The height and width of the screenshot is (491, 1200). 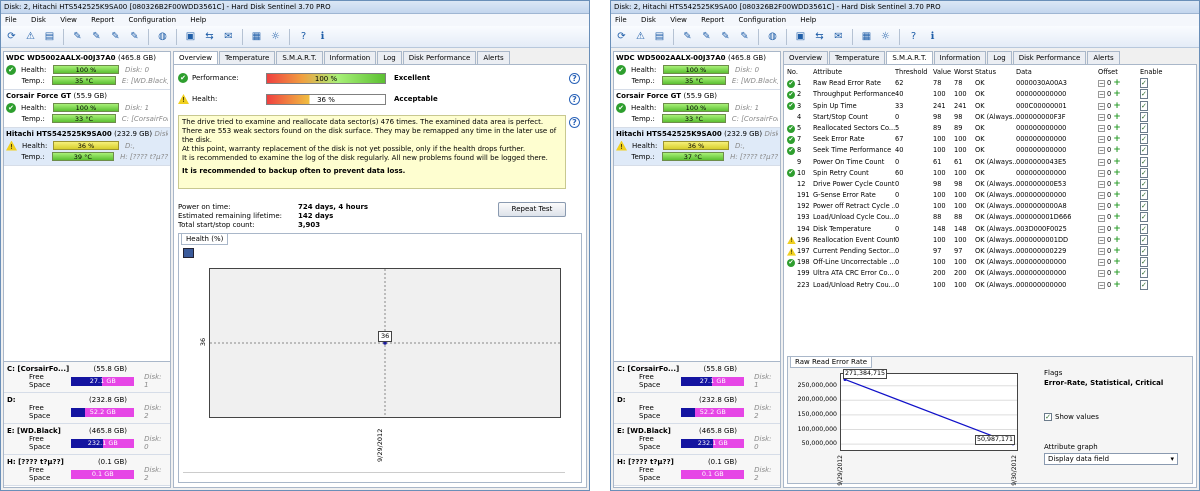 What do you see at coordinates (621, 36) in the screenshot?
I see `refresh-icon: ⟳` at bounding box center [621, 36].